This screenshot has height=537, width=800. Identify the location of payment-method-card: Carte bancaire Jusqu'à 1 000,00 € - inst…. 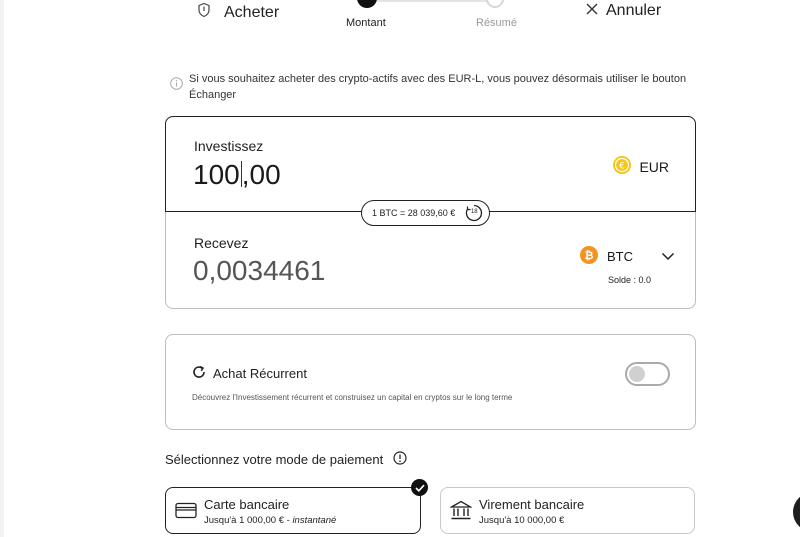
(293, 510).